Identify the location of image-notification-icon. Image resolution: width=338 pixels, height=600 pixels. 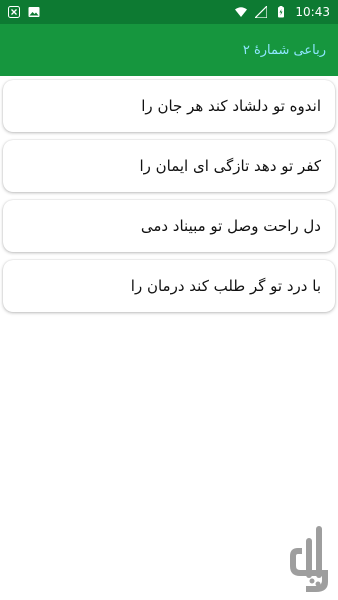
(34, 12).